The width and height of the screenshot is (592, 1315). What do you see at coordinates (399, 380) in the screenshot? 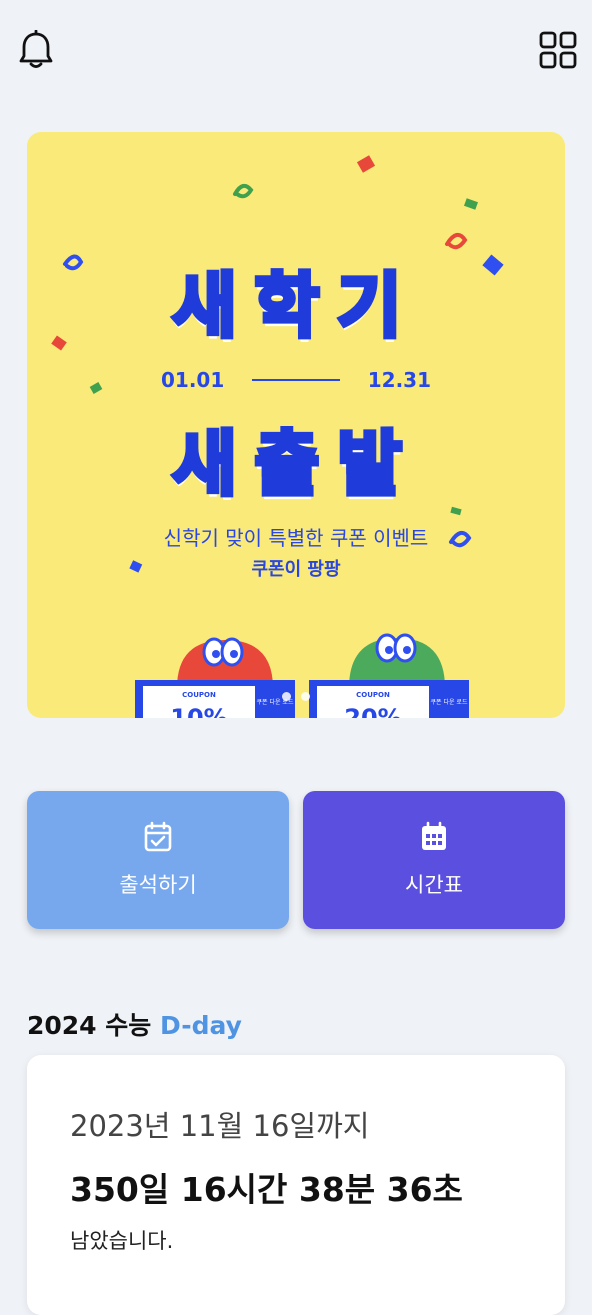
I see `banner-date-end: 12.31` at bounding box center [399, 380].